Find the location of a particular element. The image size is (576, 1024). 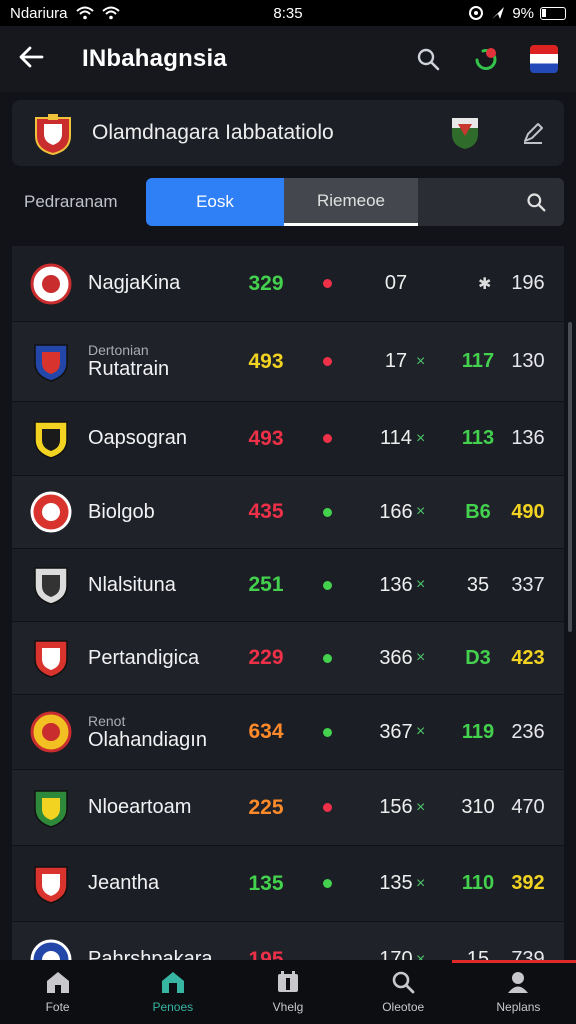

status-bar: Ndariura 8:35 9% is located at coordinates (288, 13).